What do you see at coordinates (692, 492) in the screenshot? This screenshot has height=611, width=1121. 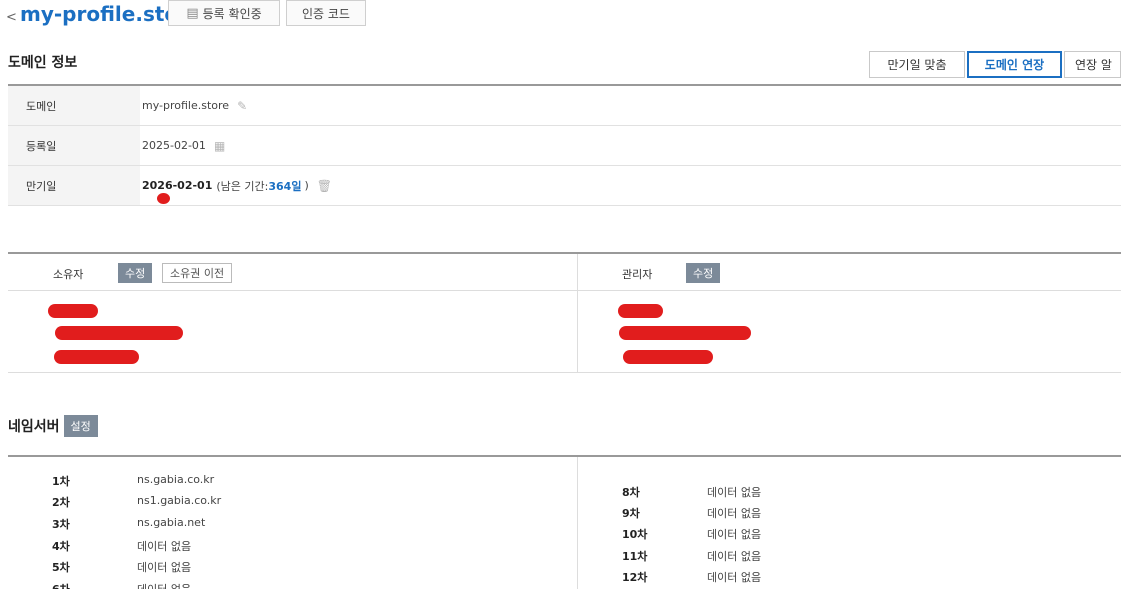 I see `list-item: 8차 데이터 없음` at bounding box center [692, 492].